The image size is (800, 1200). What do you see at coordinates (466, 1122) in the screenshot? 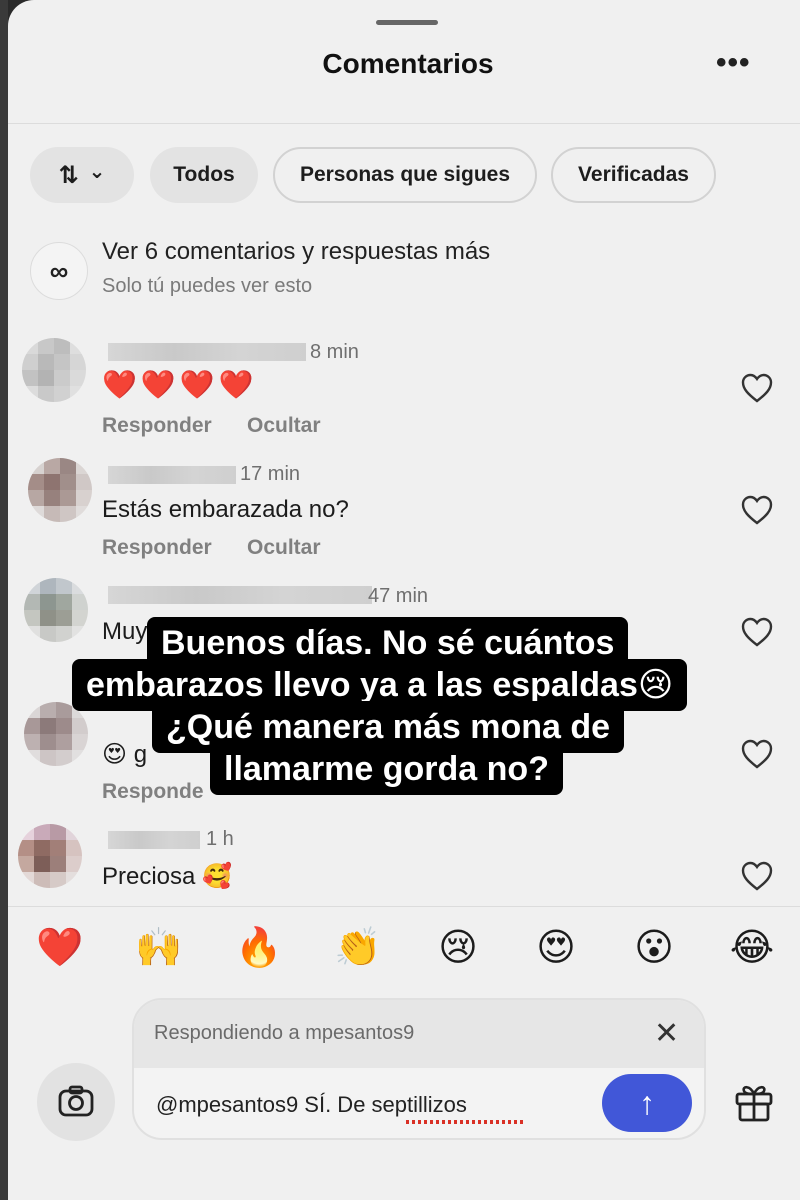
I see `spellcheck-underline` at bounding box center [466, 1122].